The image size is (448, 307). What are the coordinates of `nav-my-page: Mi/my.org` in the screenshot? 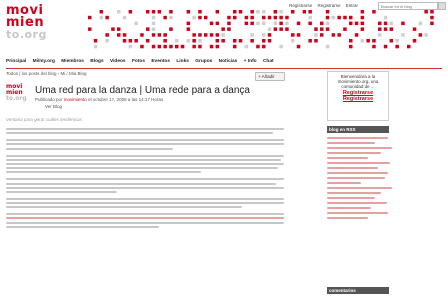 It's located at (44, 61).